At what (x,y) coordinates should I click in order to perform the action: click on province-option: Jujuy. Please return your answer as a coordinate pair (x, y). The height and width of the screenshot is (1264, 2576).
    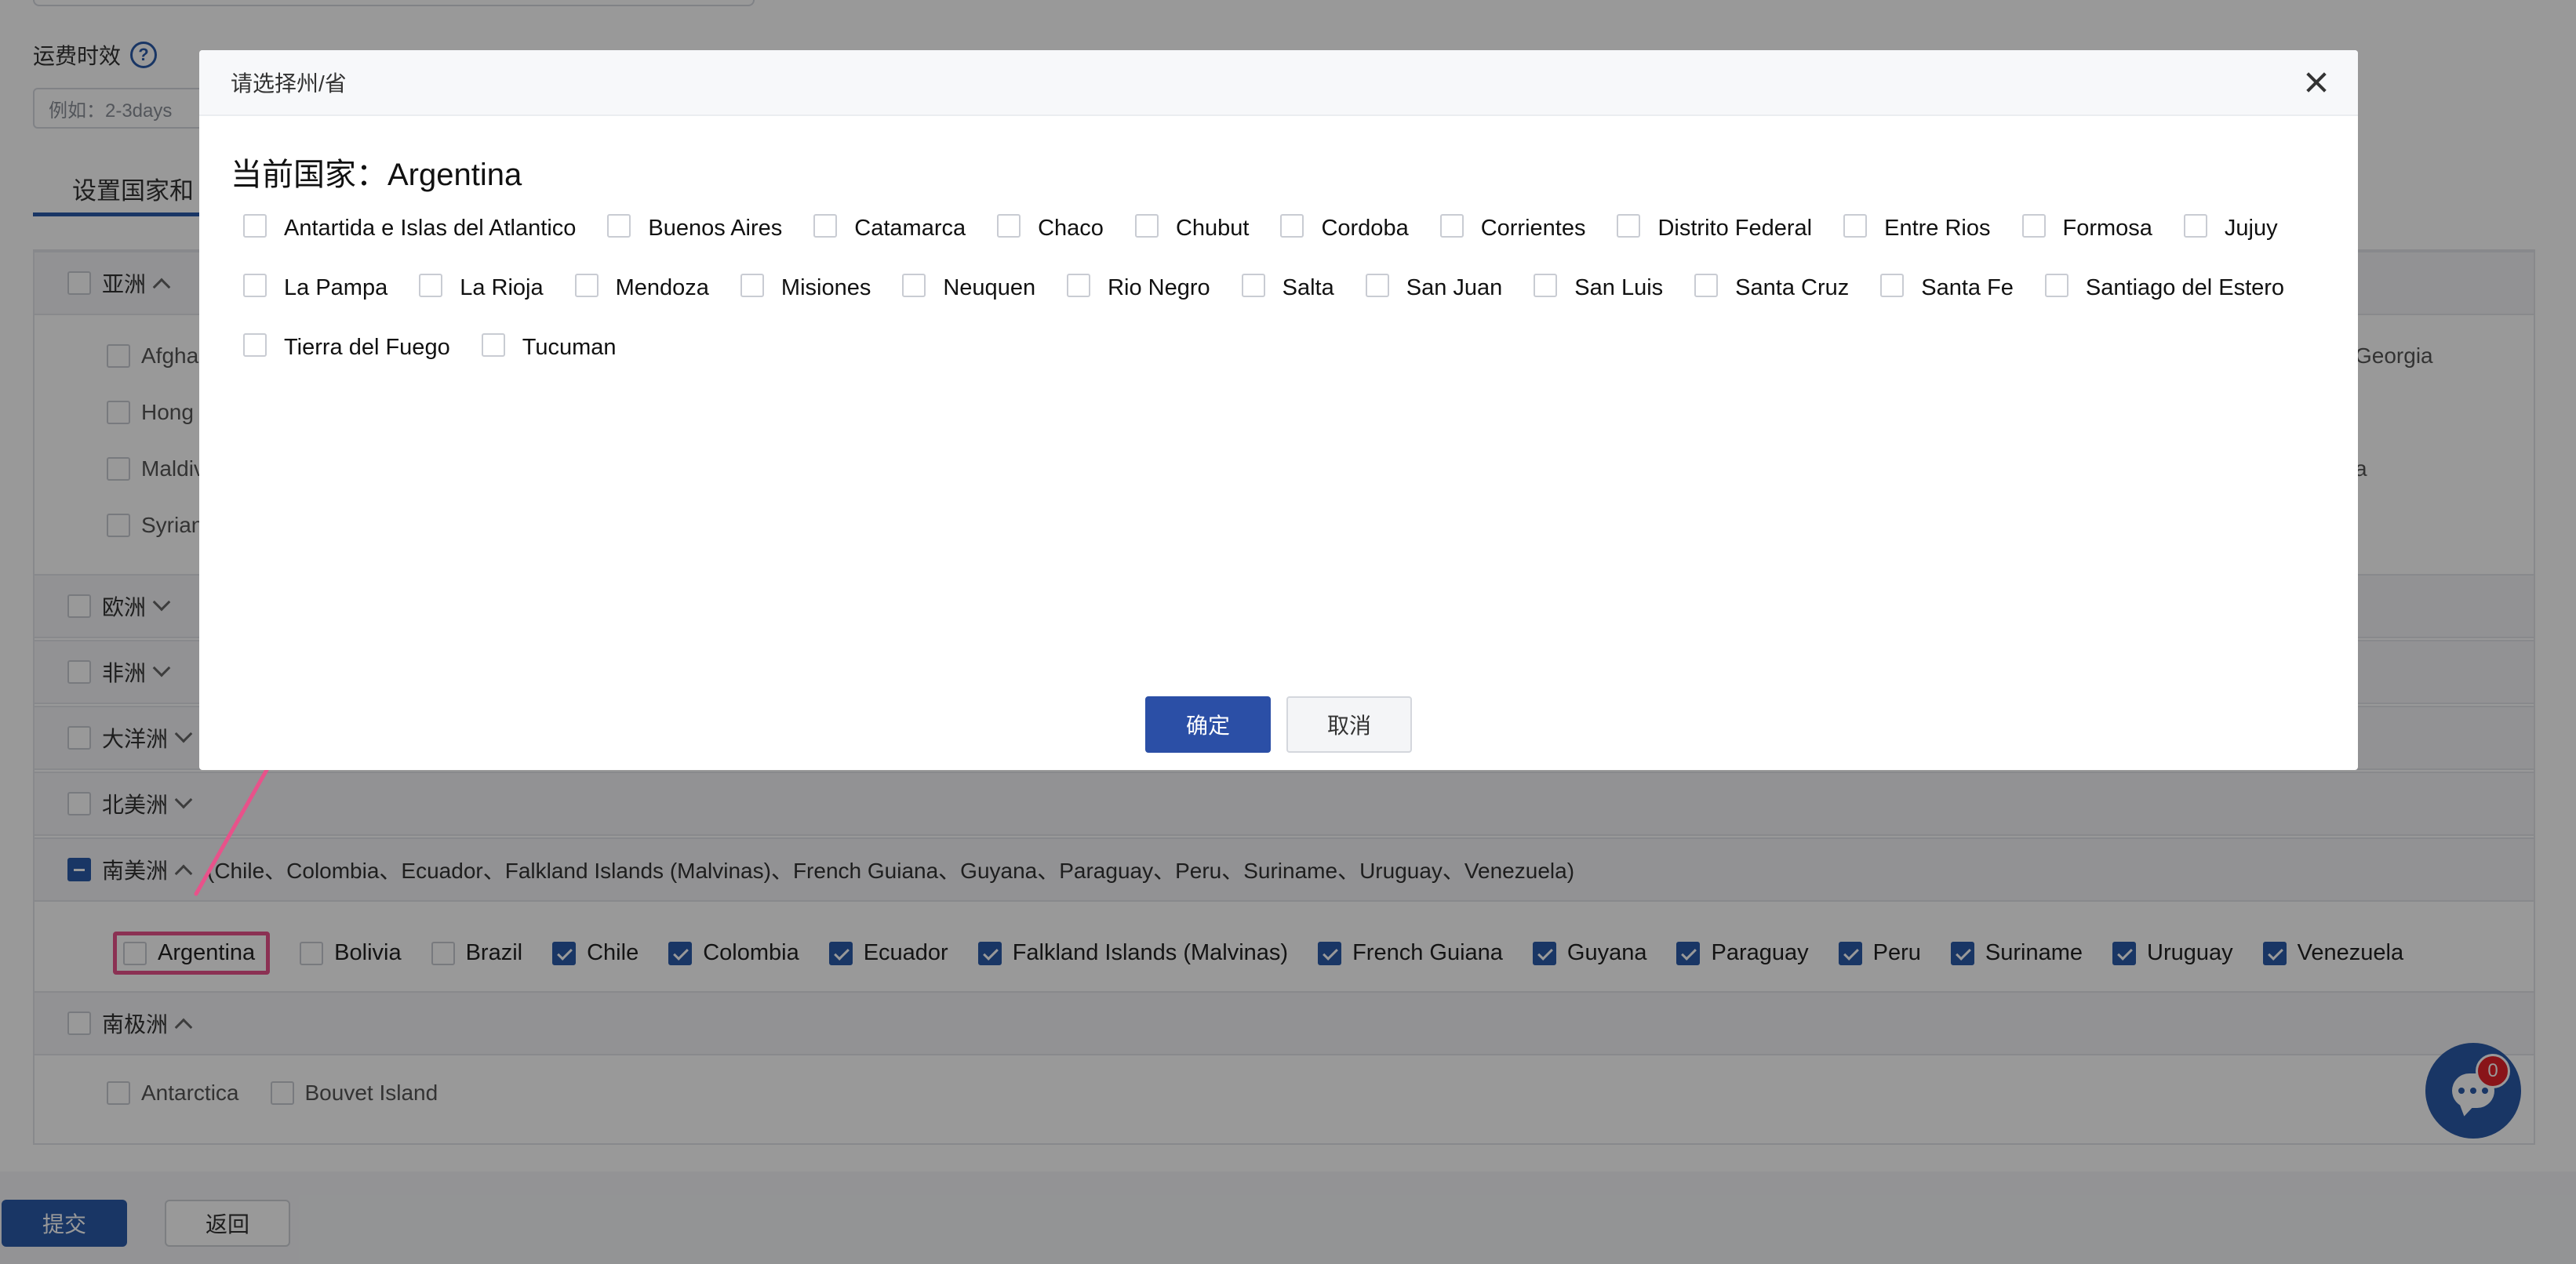
    Looking at the image, I should click on (2230, 227).